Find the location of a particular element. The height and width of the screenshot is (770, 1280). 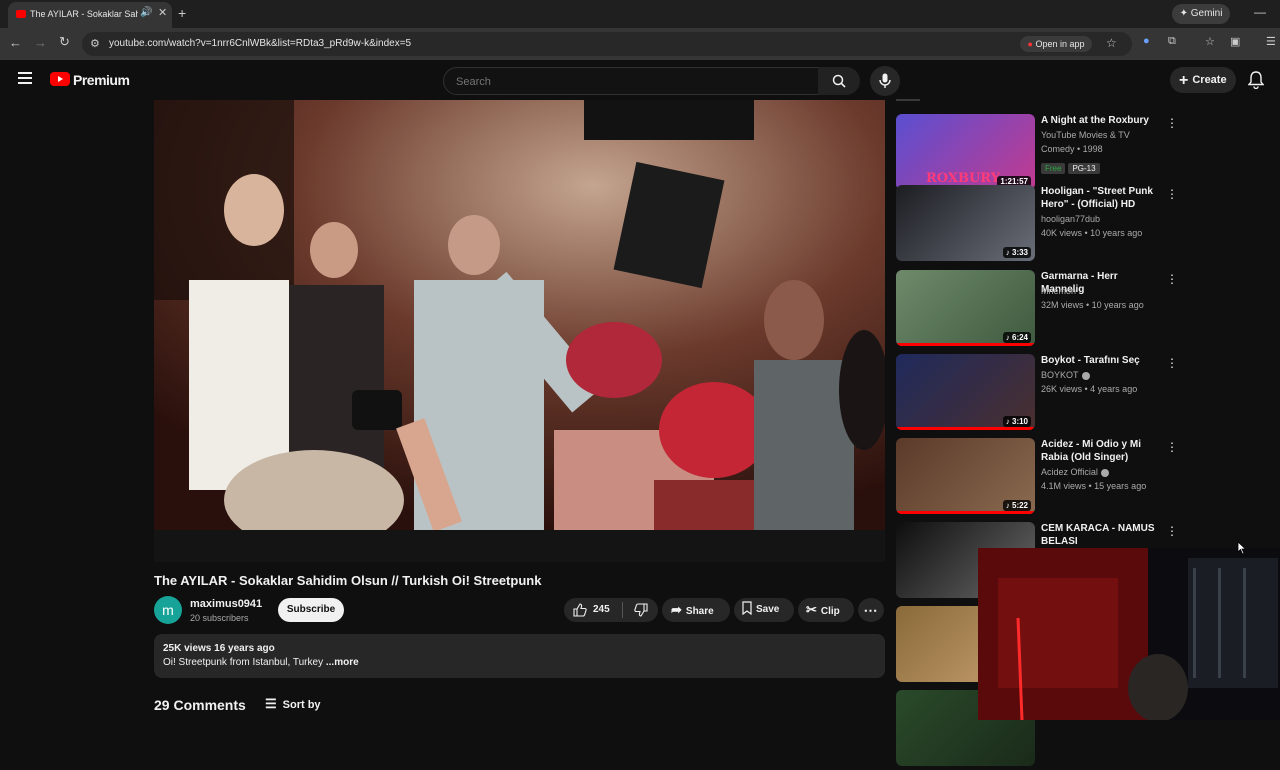

recommendation-meta: 40K views • 10 years ago is located at coordinates (1092, 233).